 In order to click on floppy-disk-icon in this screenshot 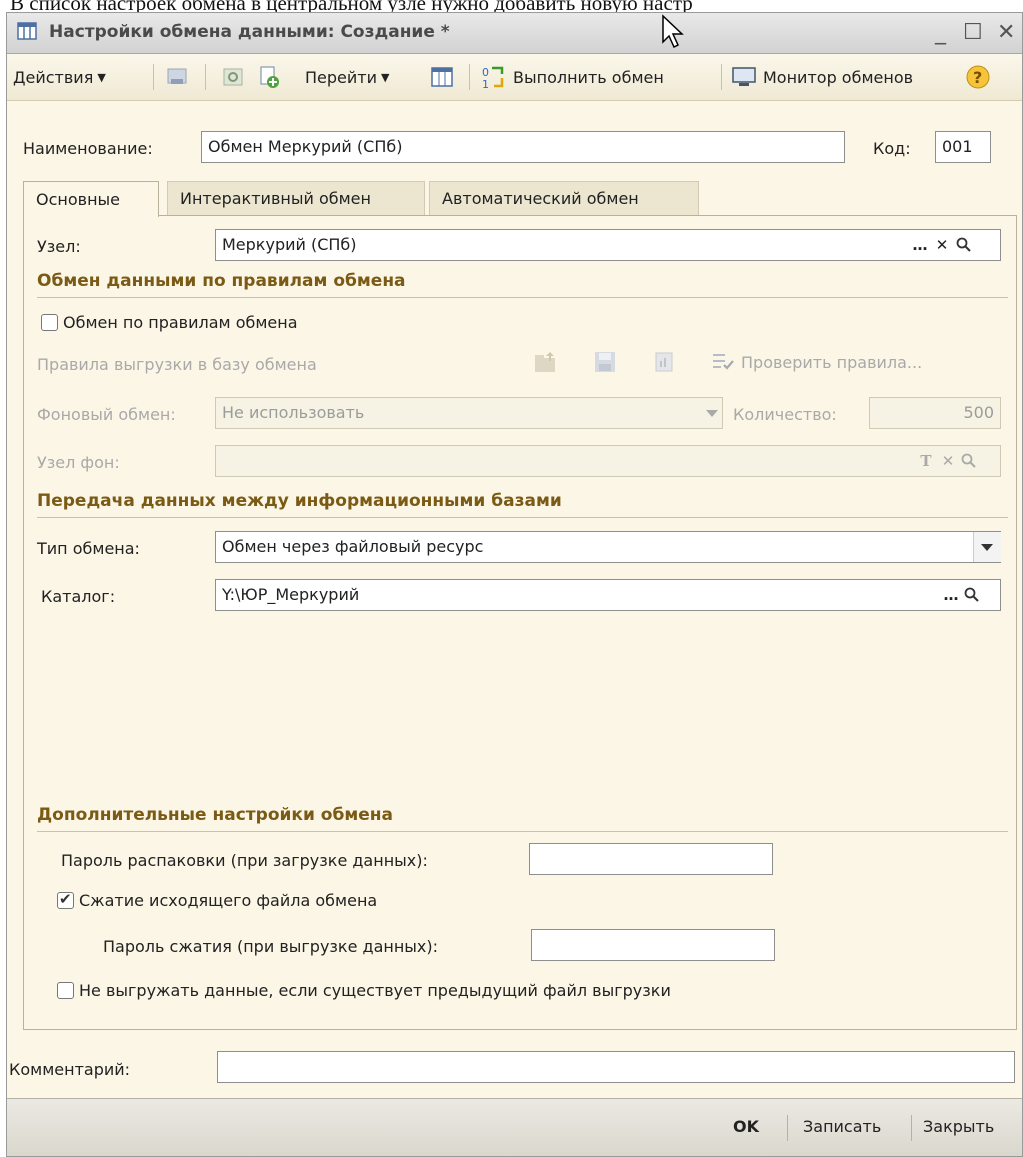, I will do `click(605, 362)`.